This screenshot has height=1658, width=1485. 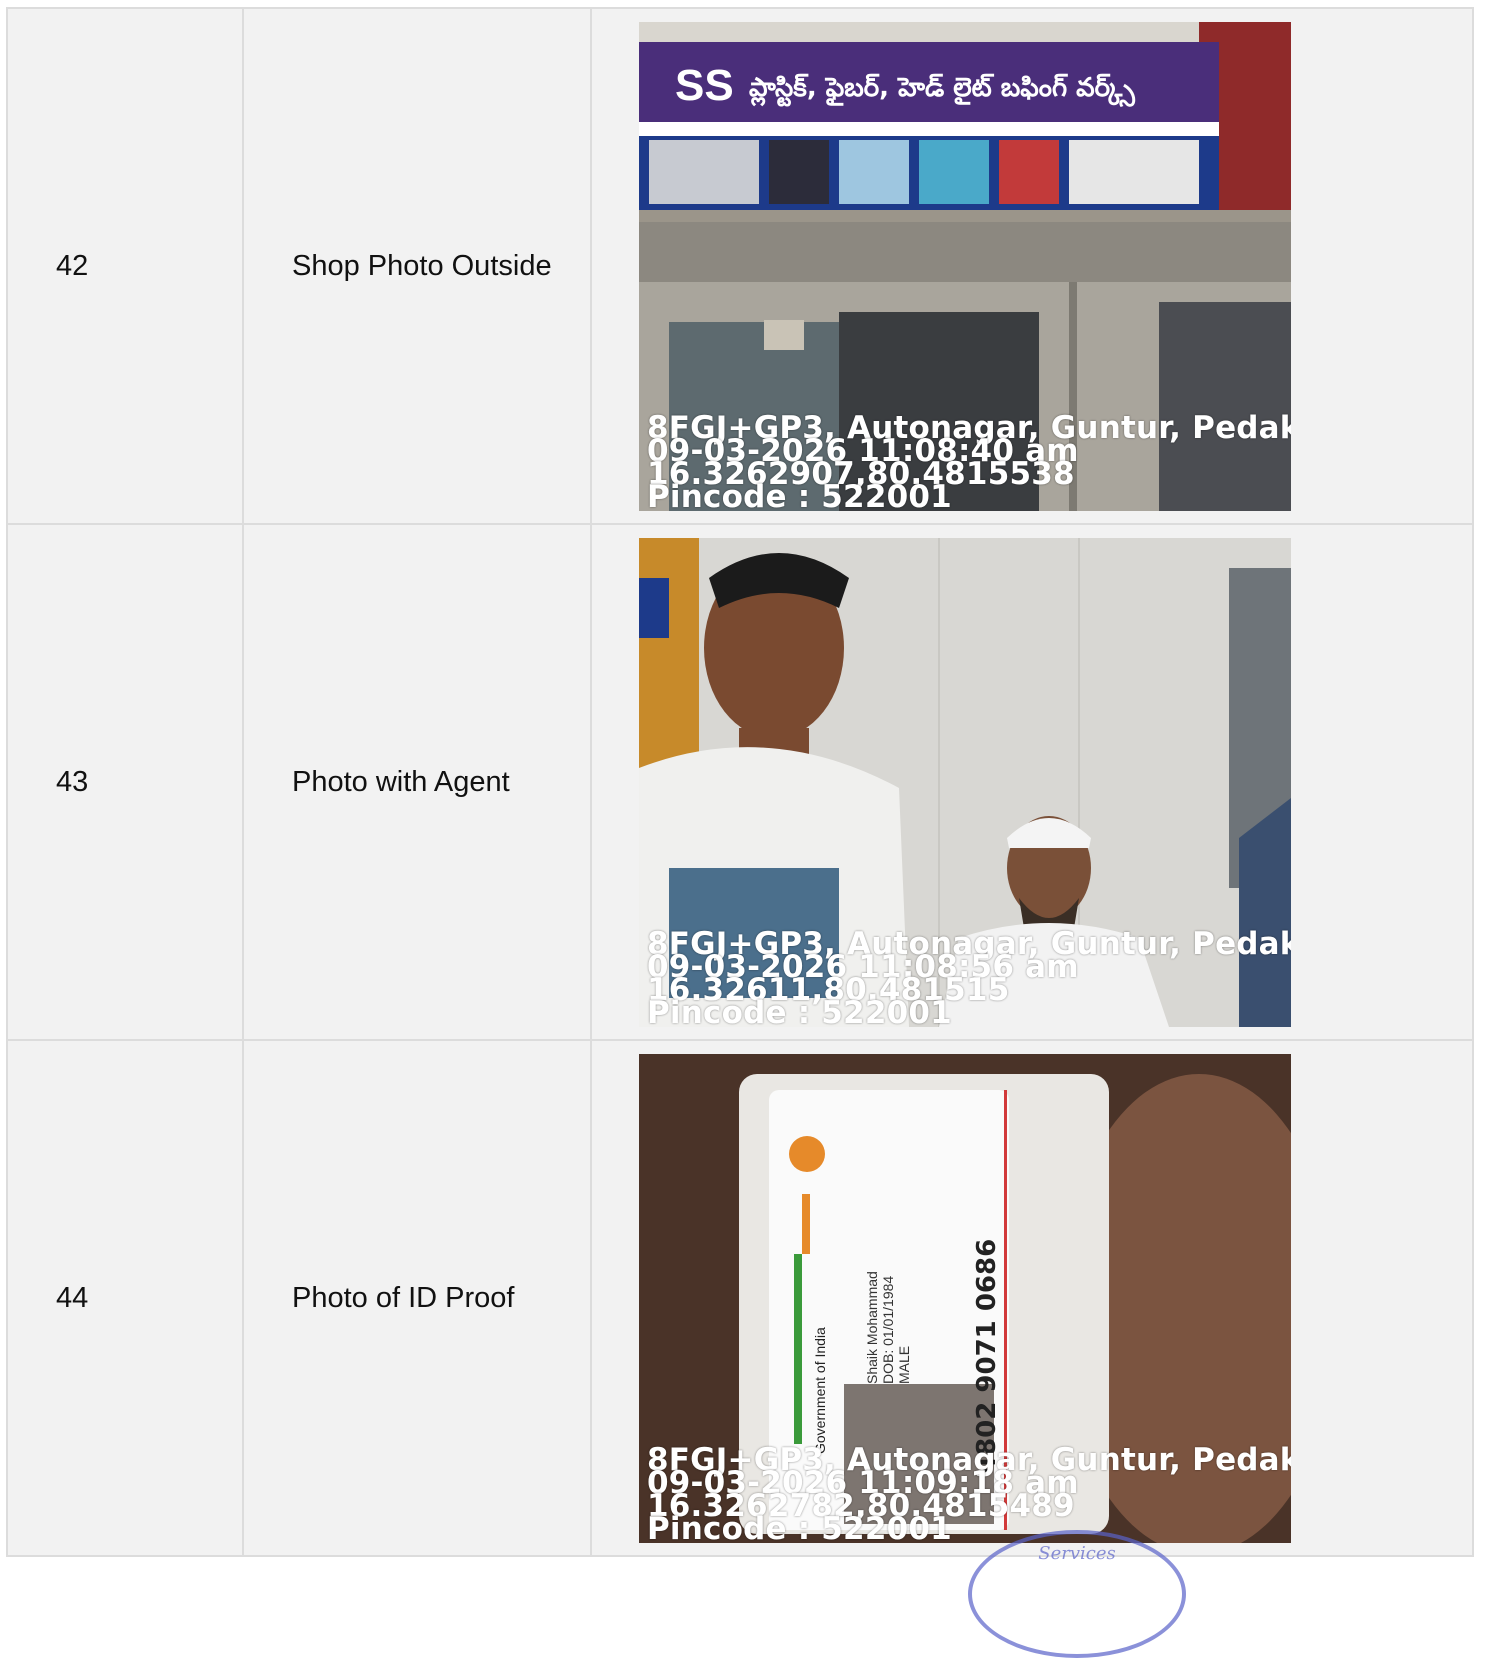 What do you see at coordinates (417, 1298) in the screenshot?
I see `row-label: Photo of ID Proof` at bounding box center [417, 1298].